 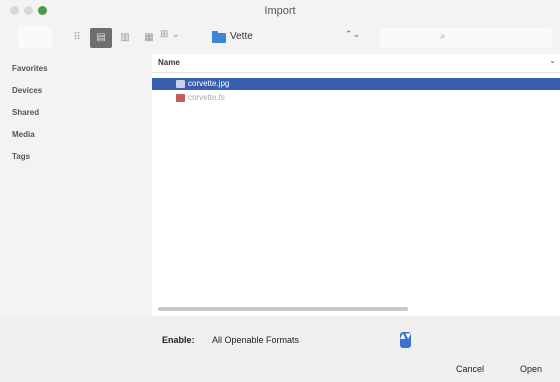 What do you see at coordinates (356, 341) in the screenshot?
I see `enable-format-bar: Enable: All Openable Formats ▲▼` at bounding box center [356, 341].